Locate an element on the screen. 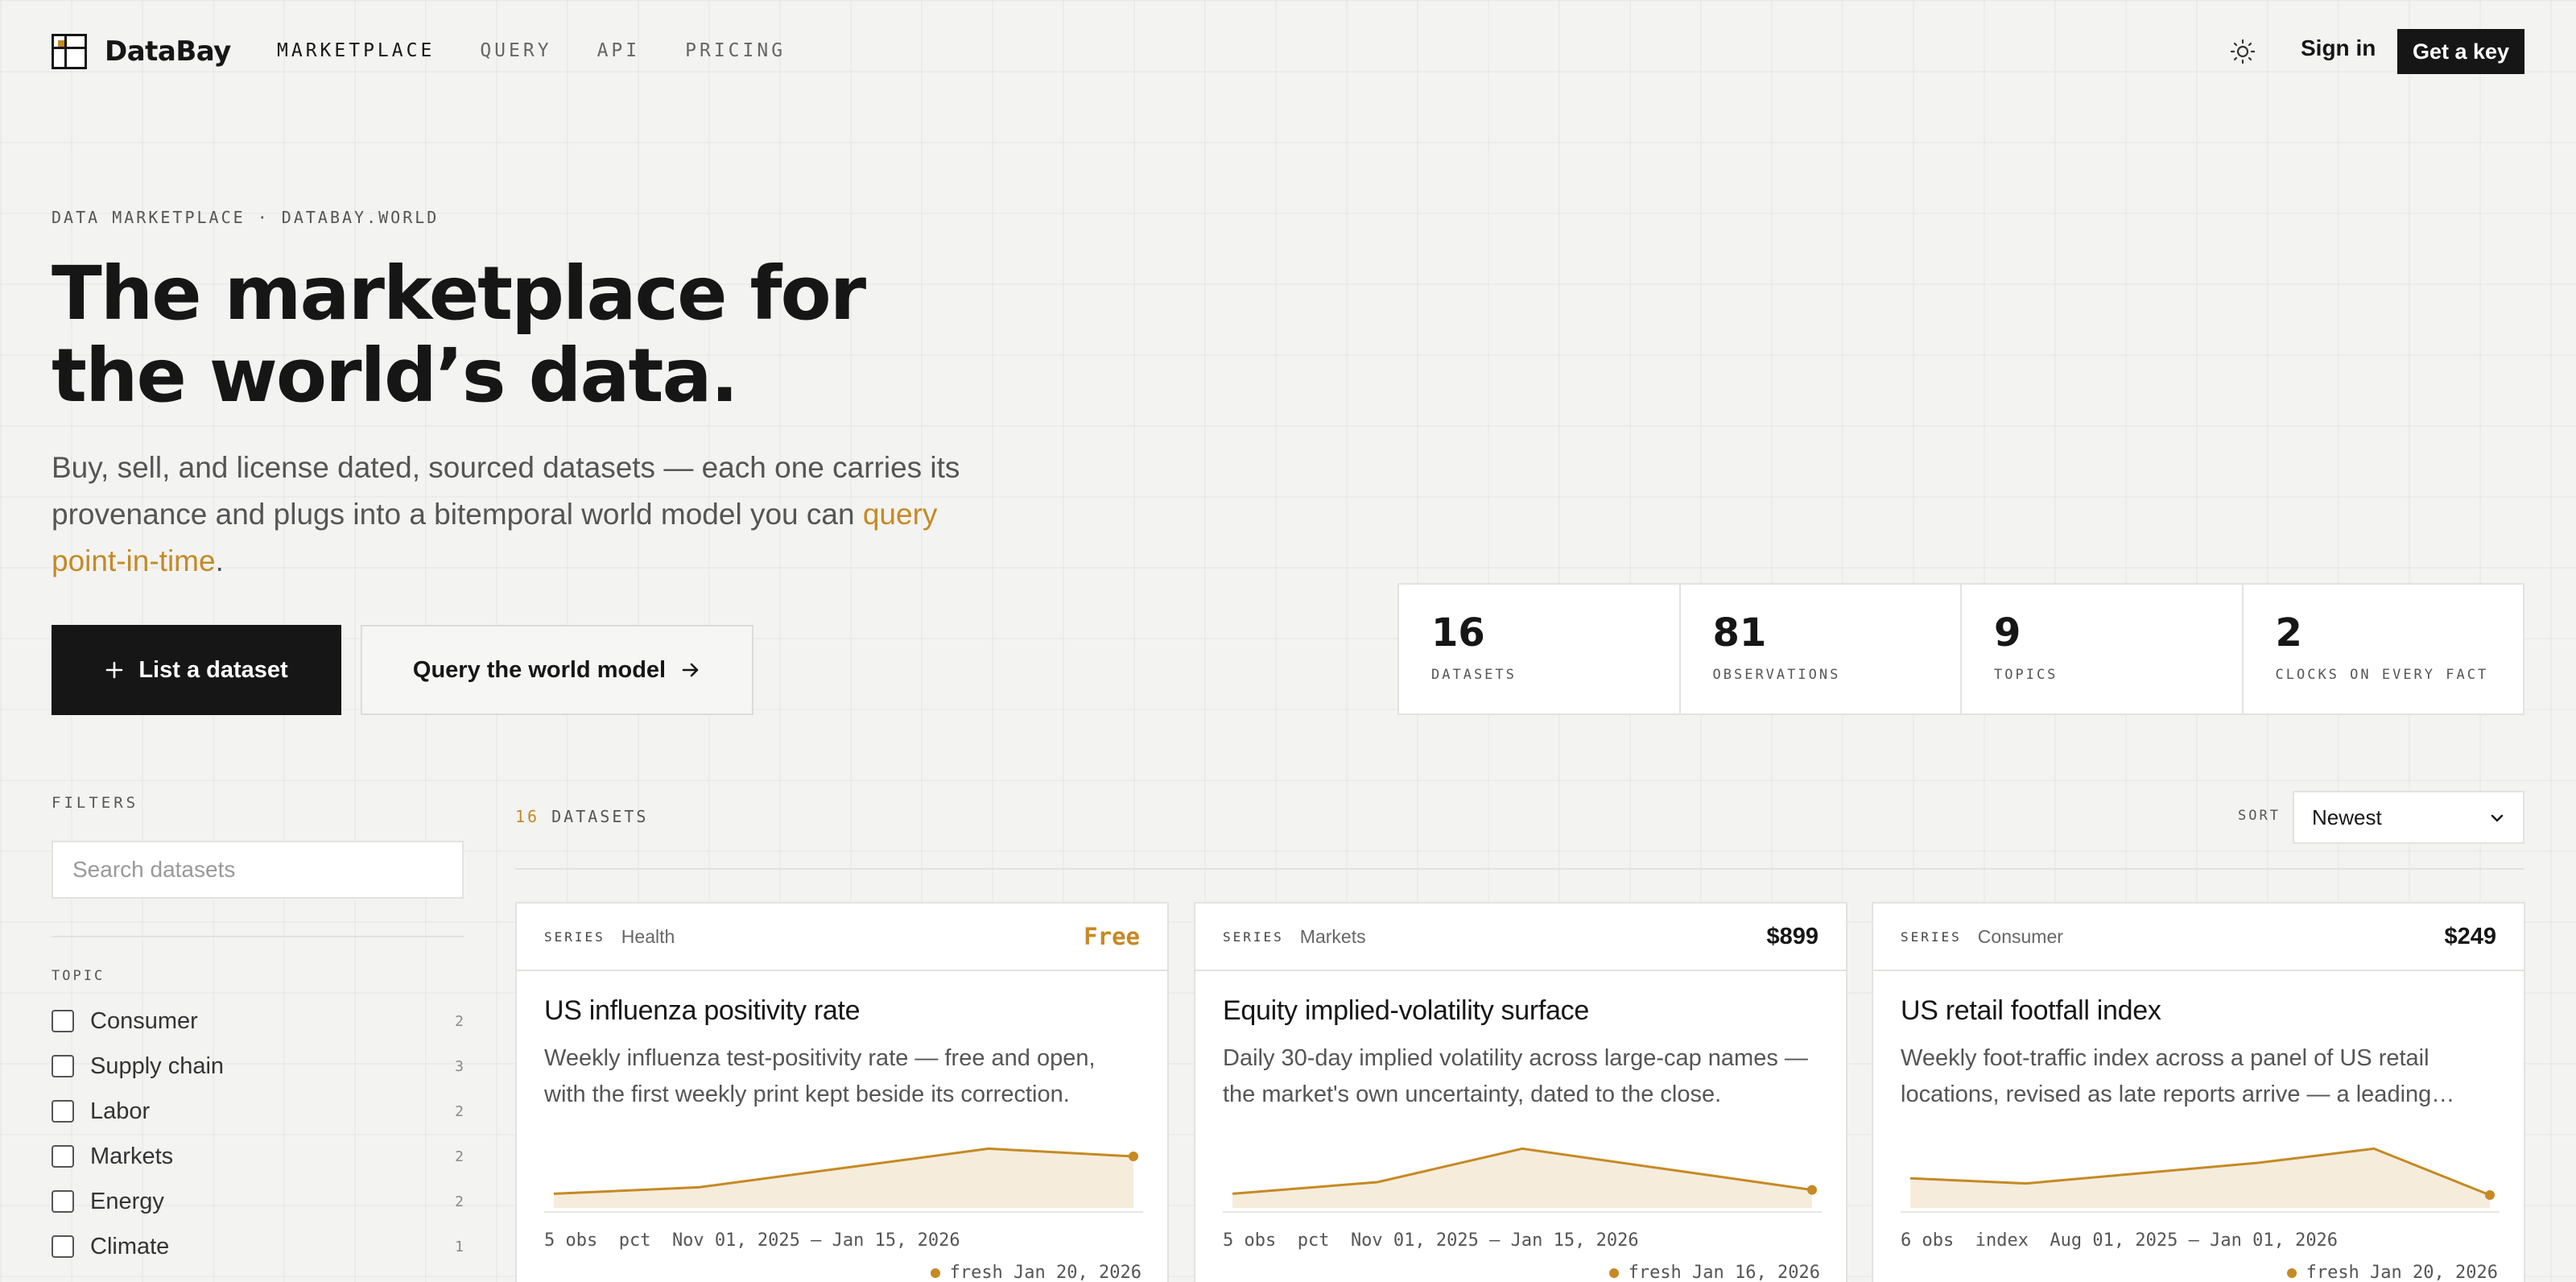  search-input is located at coordinates (258, 870).